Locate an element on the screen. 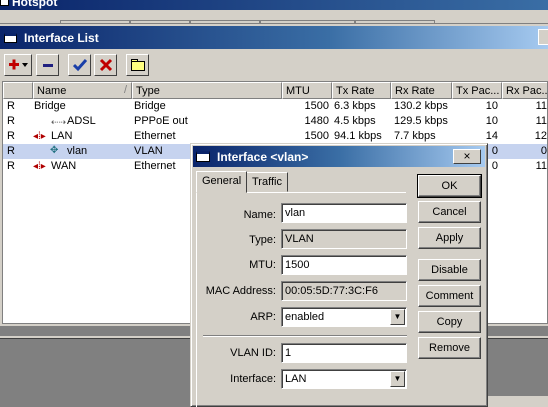  row-name: ADSL is located at coordinates (81, 121).